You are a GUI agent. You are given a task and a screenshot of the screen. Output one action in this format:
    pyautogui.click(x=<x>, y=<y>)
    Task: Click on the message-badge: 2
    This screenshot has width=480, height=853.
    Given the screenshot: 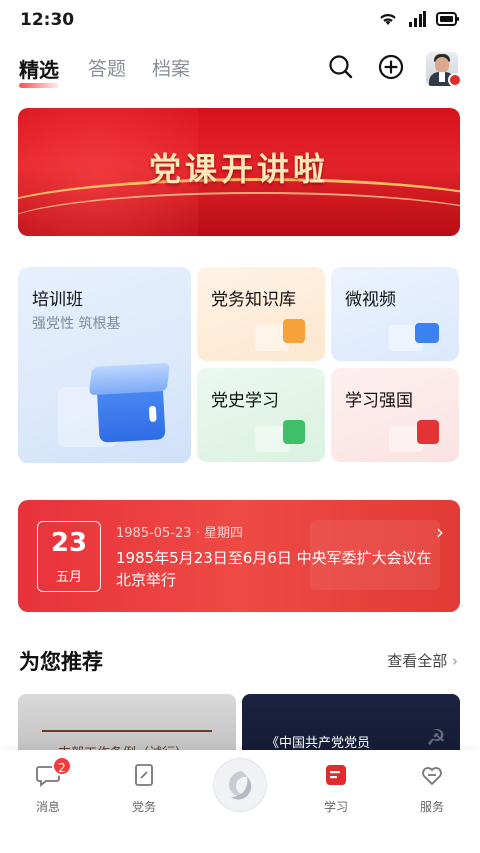 What is the action you would take?
    pyautogui.click(x=62, y=766)
    